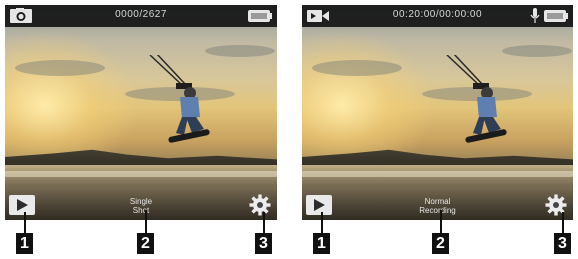 This screenshot has width=578, height=259. I want to click on mode-label-line1: Single, so click(141, 201).